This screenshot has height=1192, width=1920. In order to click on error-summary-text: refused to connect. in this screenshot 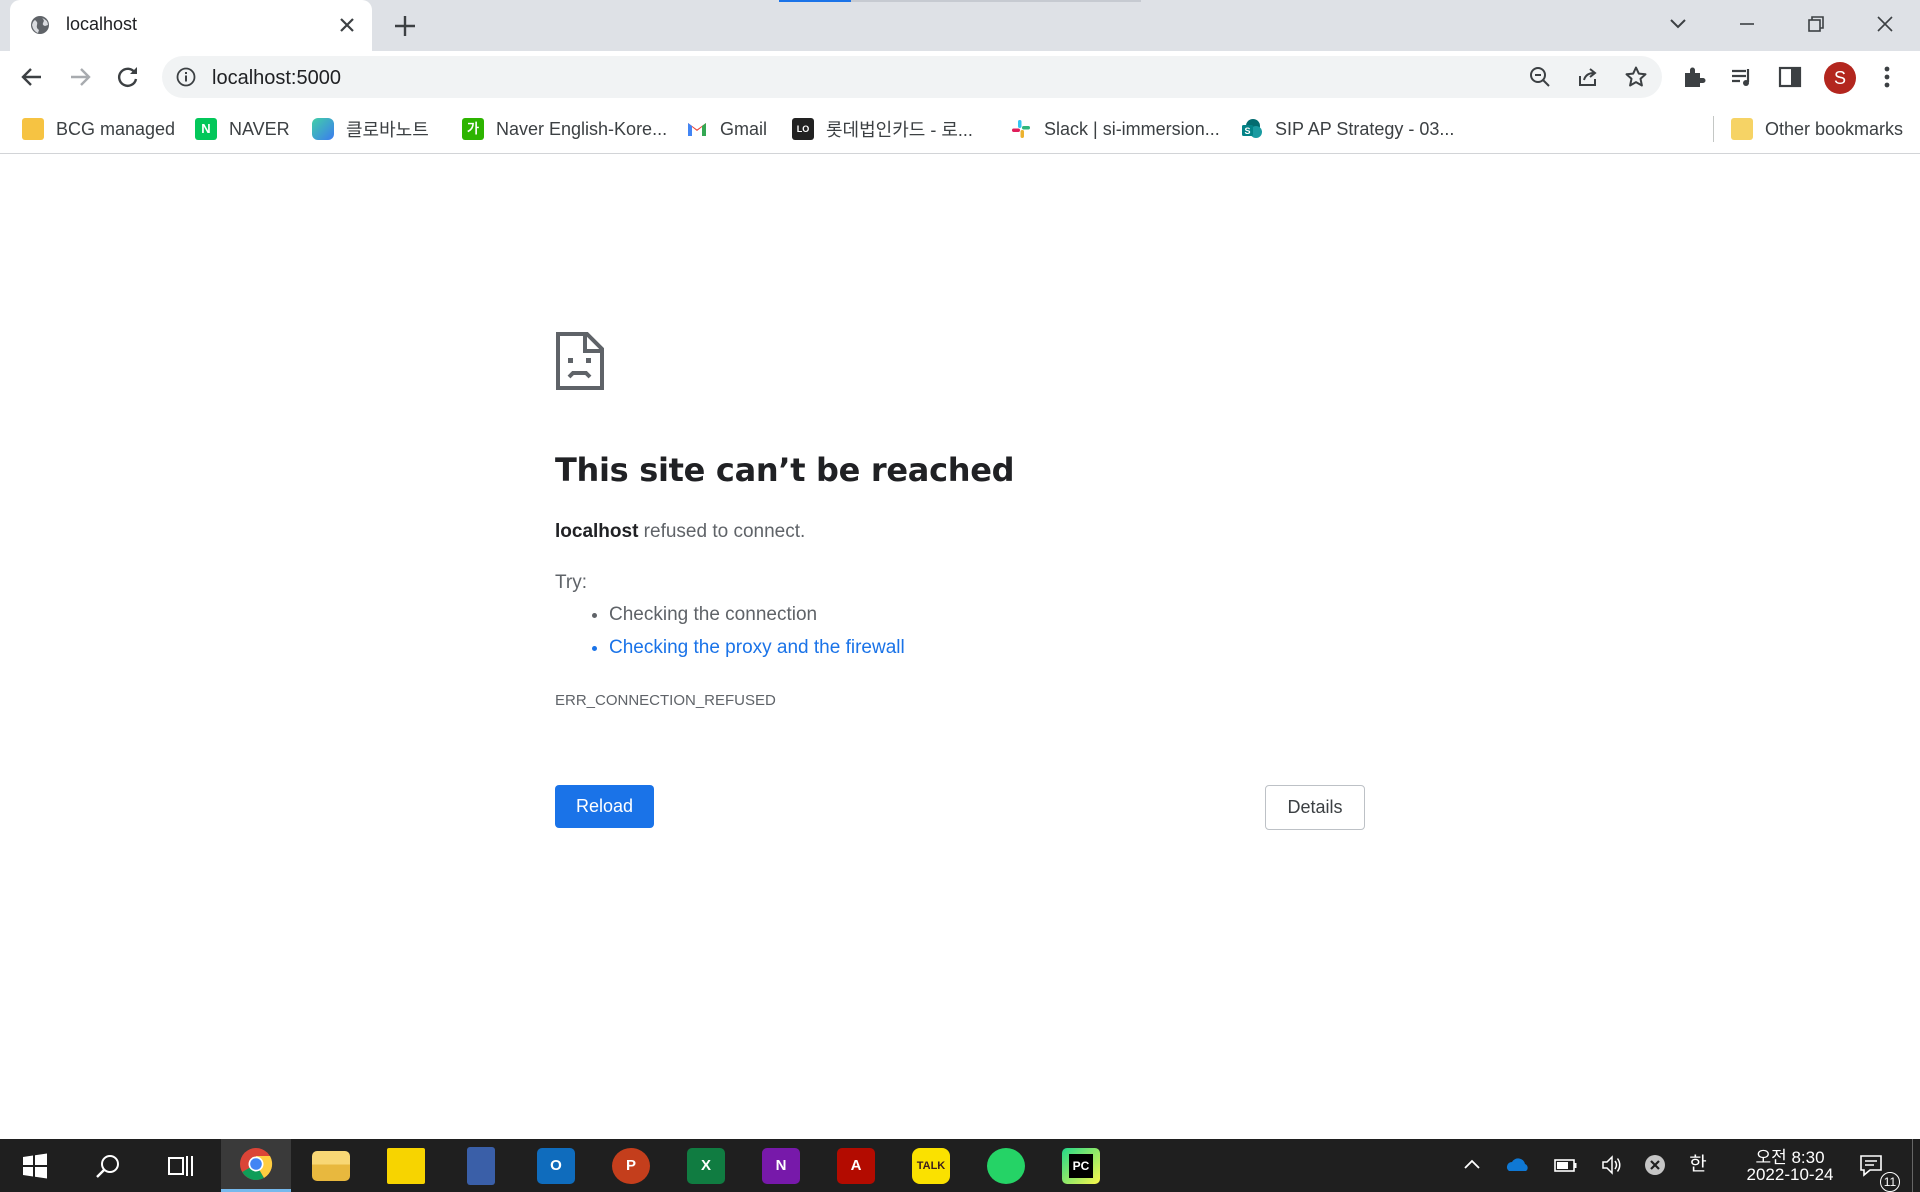, I will do `click(722, 531)`.